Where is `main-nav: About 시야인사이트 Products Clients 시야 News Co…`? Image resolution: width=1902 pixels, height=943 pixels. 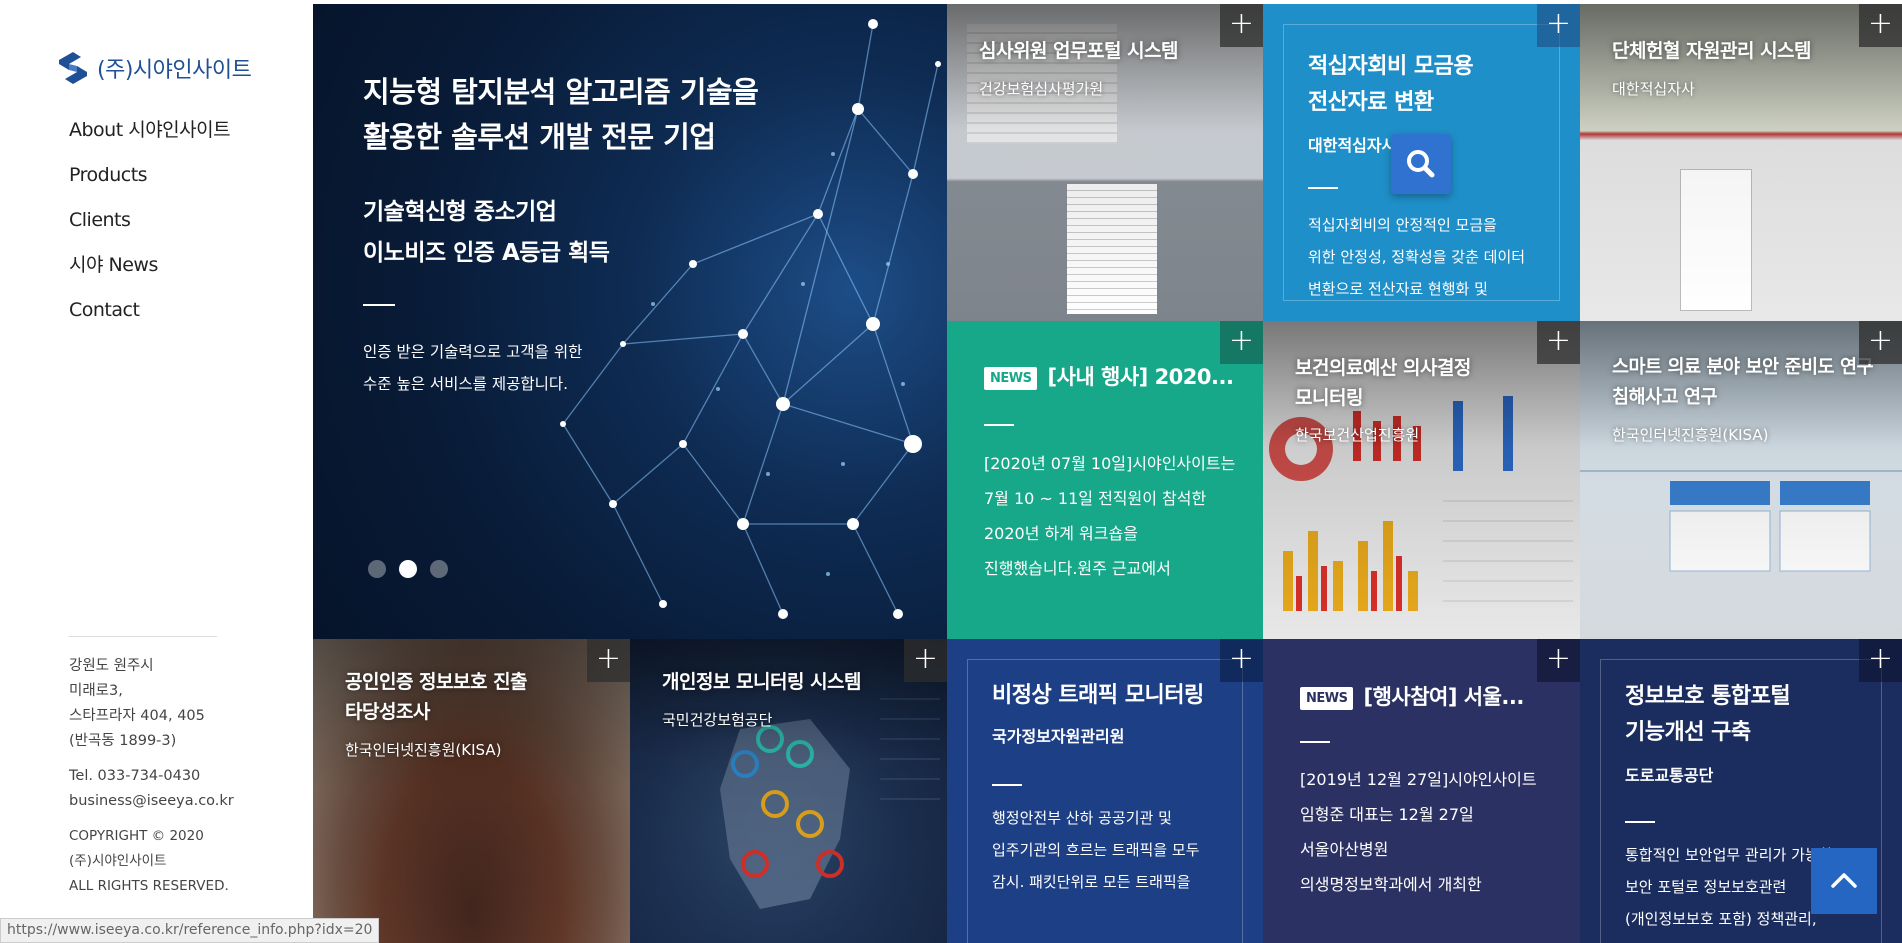
main-nav: About 시야인사이트 Products Clients 시야 News Co… is located at coordinates (150, 224).